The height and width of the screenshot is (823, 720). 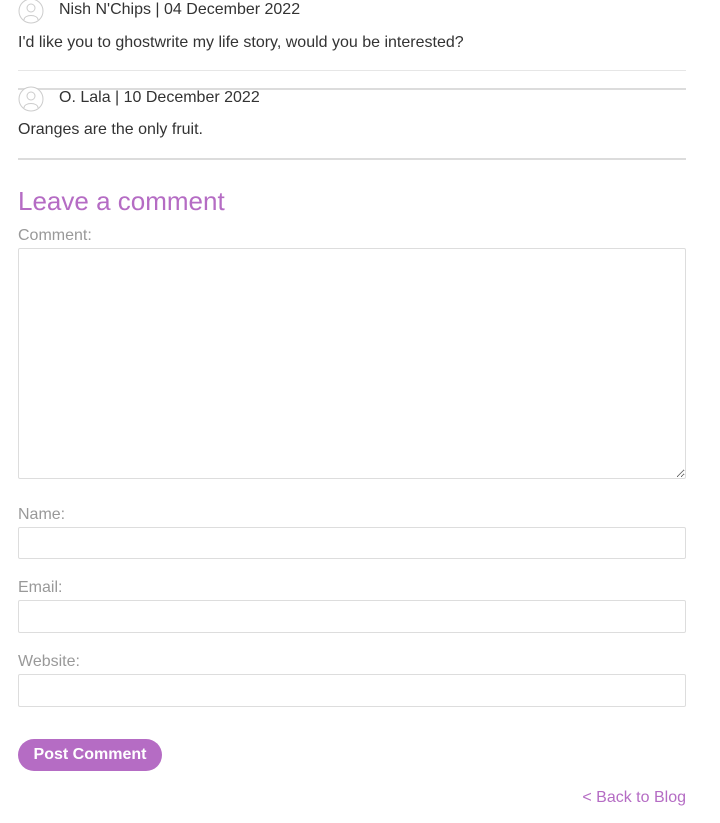 What do you see at coordinates (49, 661) in the screenshot?
I see `website-label: Website:` at bounding box center [49, 661].